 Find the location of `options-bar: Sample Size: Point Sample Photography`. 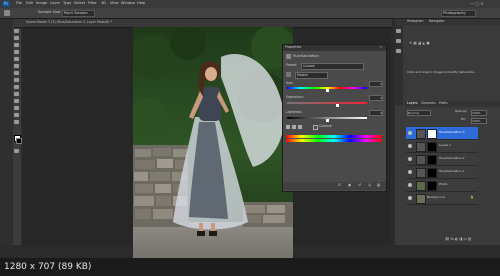

options-bar: Sample Size: Point Sample Photography is located at coordinates (250, 13).